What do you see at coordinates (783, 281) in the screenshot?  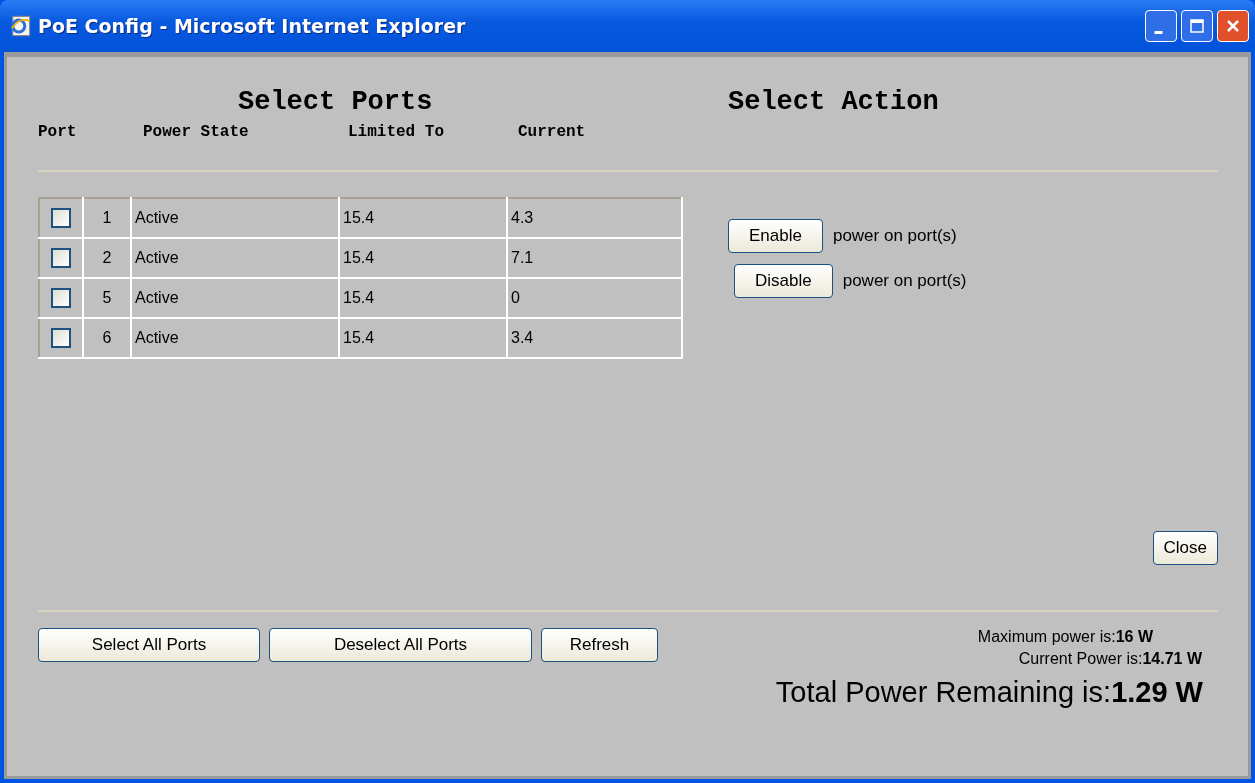 I see `disable-button: Disable` at bounding box center [783, 281].